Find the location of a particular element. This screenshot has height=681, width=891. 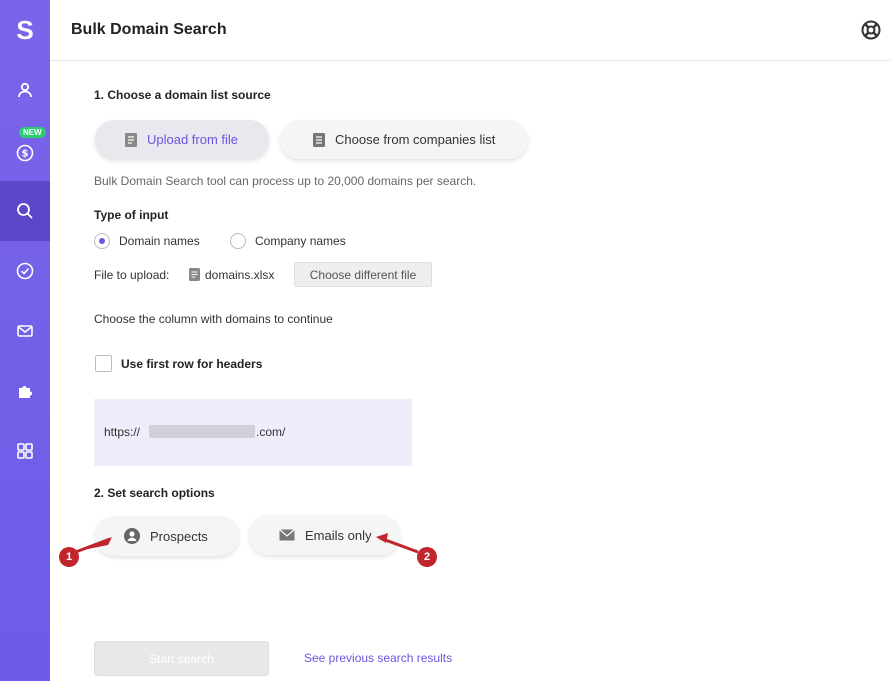

nav-billing: NEW $ is located at coordinates (25, 150).